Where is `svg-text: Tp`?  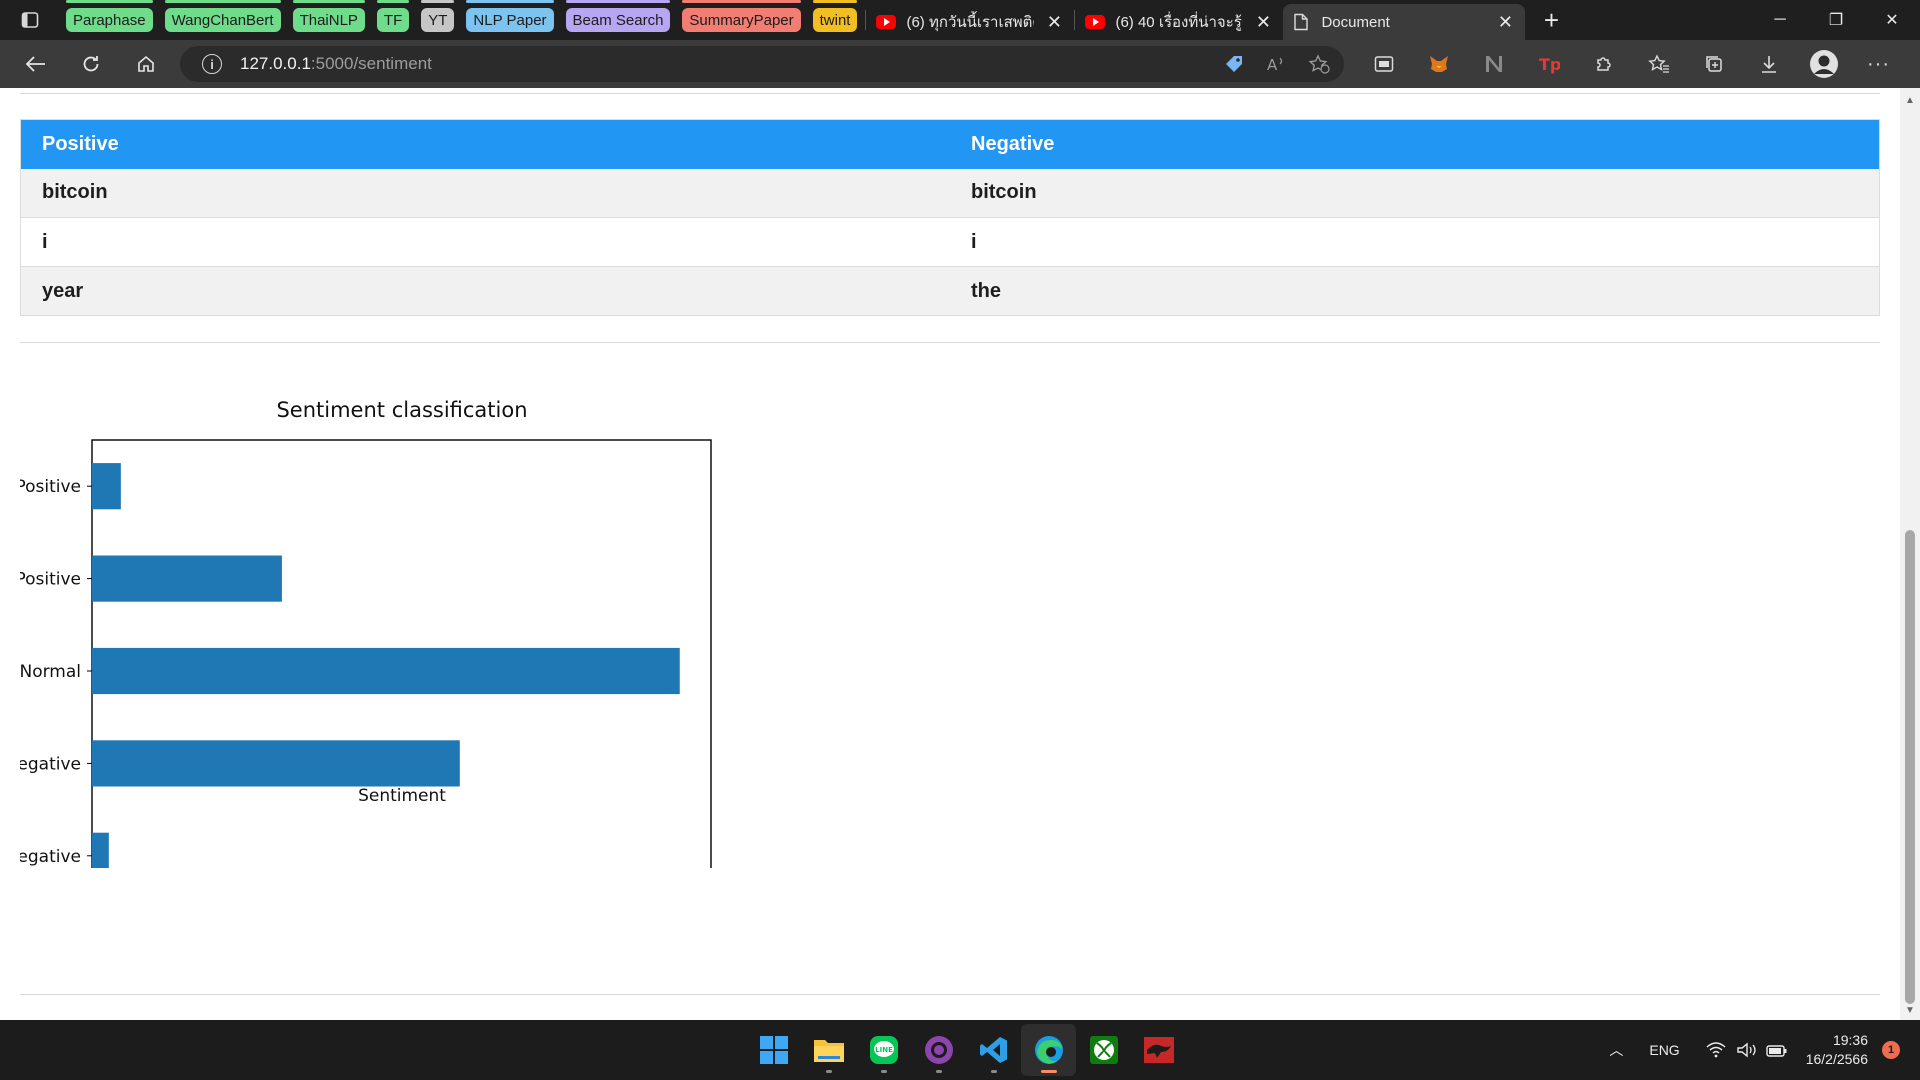 svg-text: Tp is located at coordinates (1549, 64).